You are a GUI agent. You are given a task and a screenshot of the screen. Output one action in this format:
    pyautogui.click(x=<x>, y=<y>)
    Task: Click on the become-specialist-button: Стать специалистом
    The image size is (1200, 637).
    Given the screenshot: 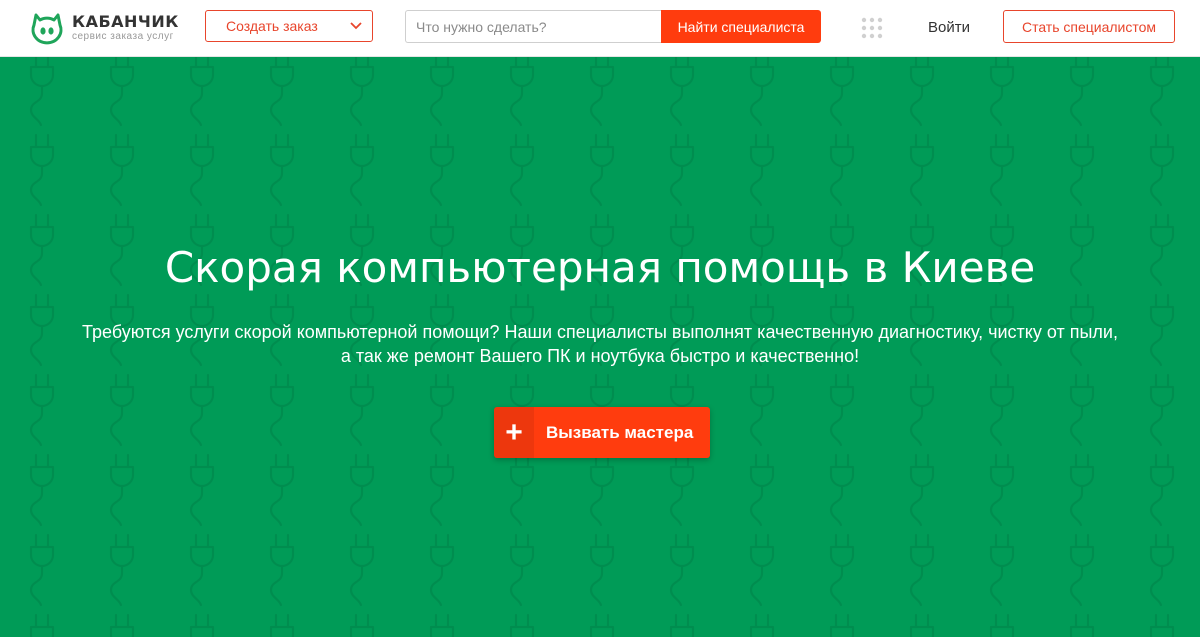 What is the action you would take?
    pyautogui.click(x=1089, y=26)
    